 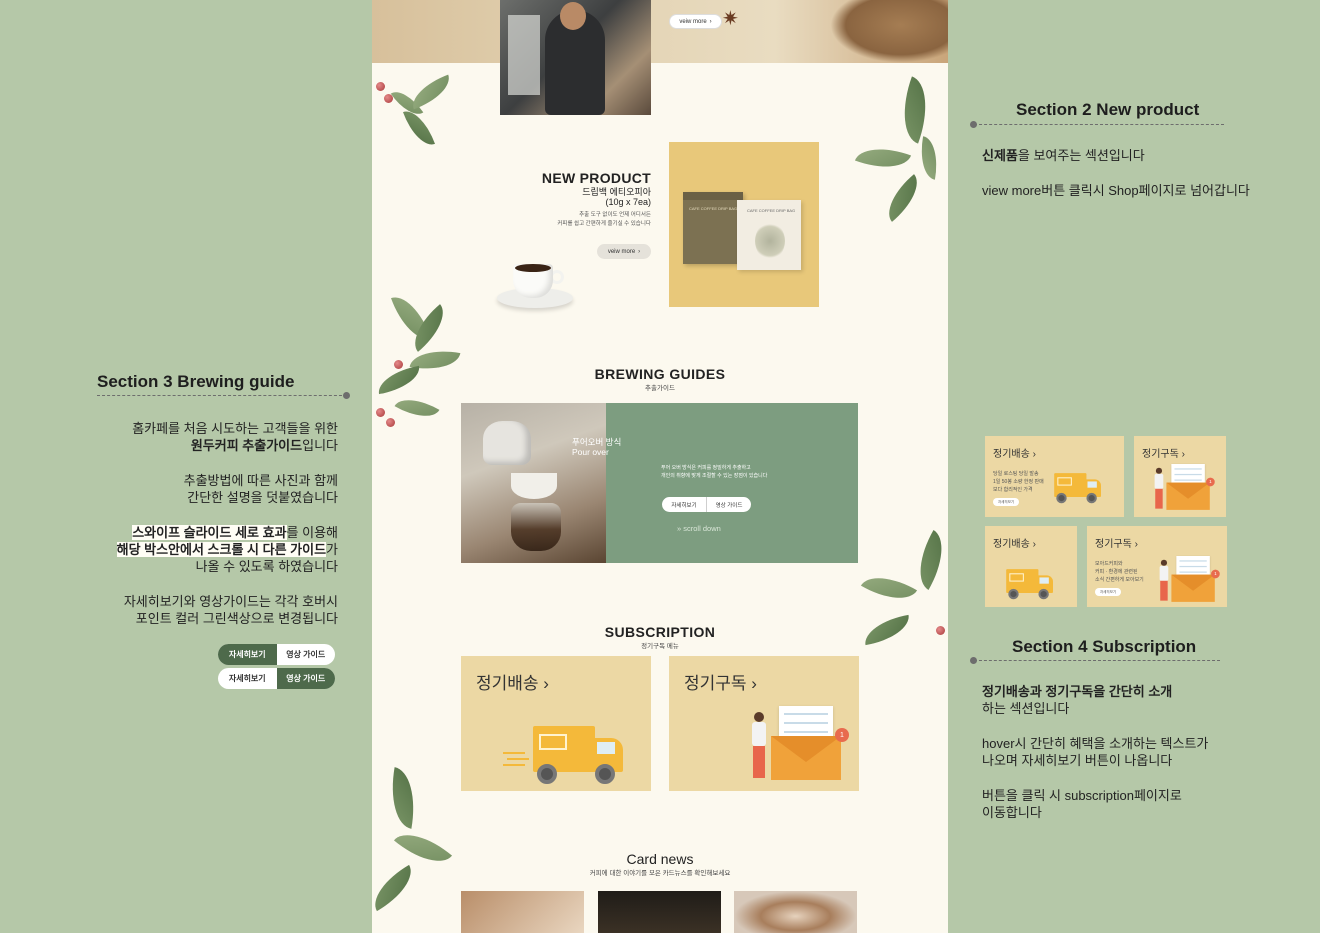 I want to click on barista-photo, so click(x=575, y=57).